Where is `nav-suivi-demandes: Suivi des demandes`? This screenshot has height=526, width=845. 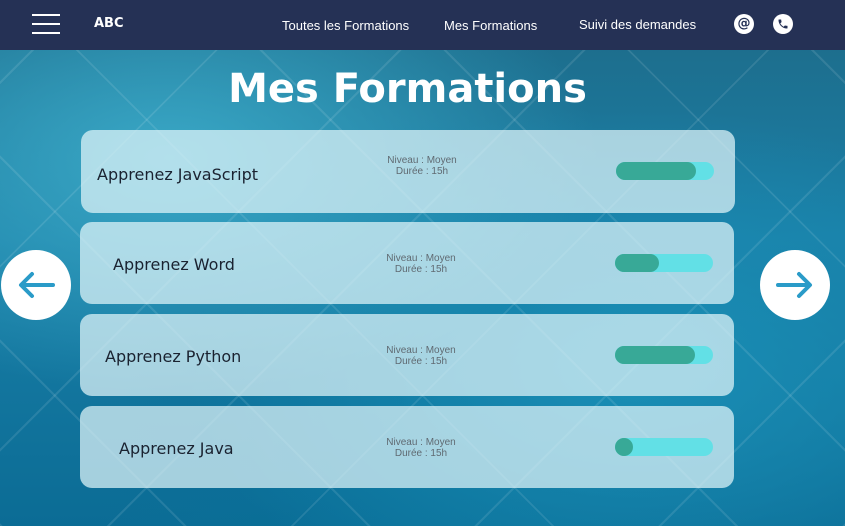
nav-suivi-demandes: Suivi des demandes is located at coordinates (637, 24).